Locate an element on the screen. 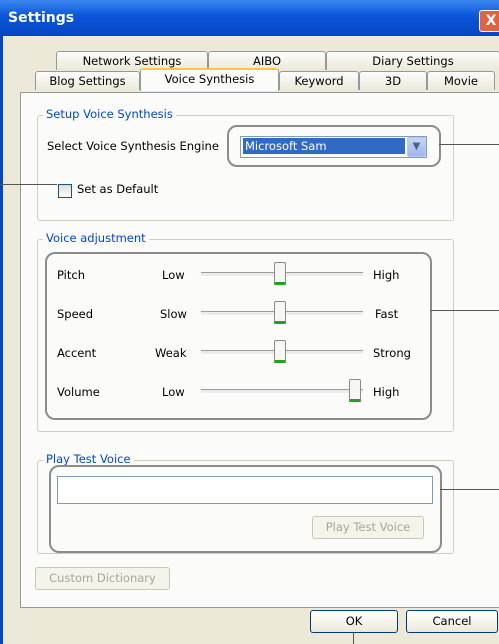  engine-label: Select Voice Synthesis Engine is located at coordinates (133, 146).